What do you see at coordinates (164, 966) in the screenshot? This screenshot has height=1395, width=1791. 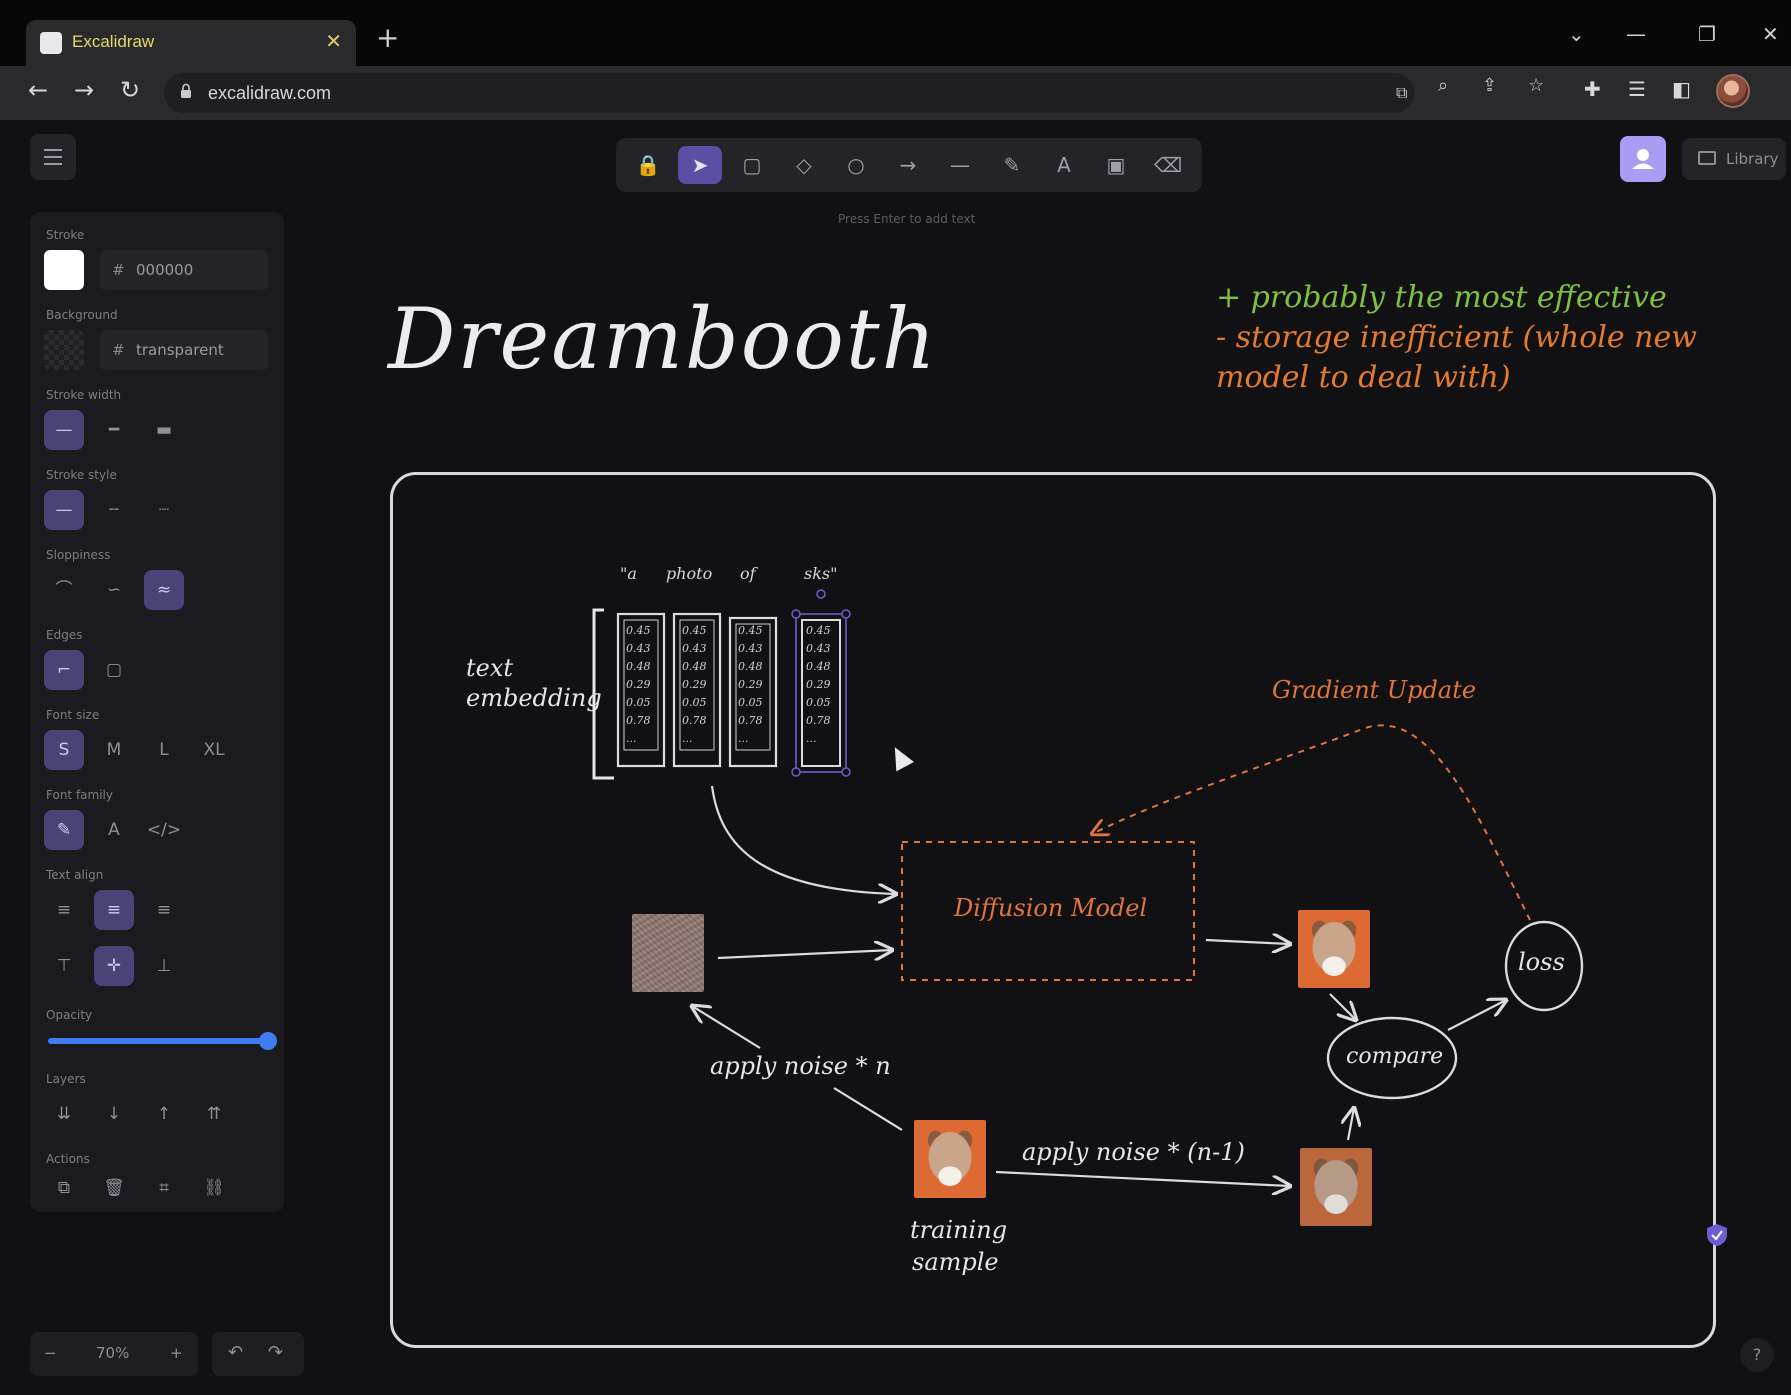 I see `vertical-align-bottom: ⊥` at bounding box center [164, 966].